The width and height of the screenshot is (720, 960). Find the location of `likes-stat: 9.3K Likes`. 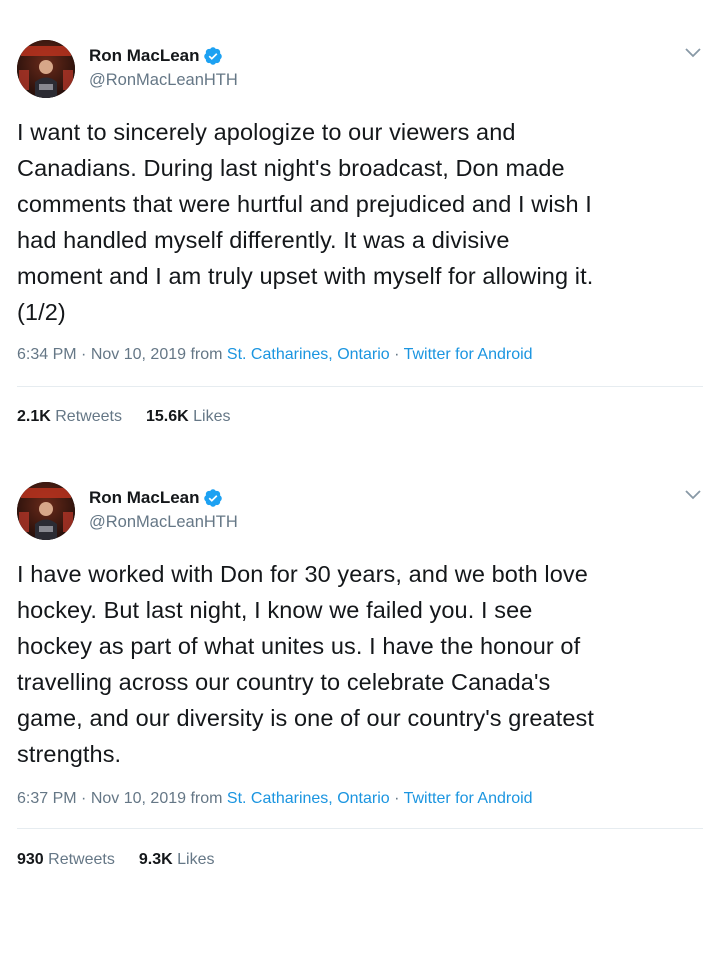

likes-stat: 9.3K Likes is located at coordinates (177, 859).